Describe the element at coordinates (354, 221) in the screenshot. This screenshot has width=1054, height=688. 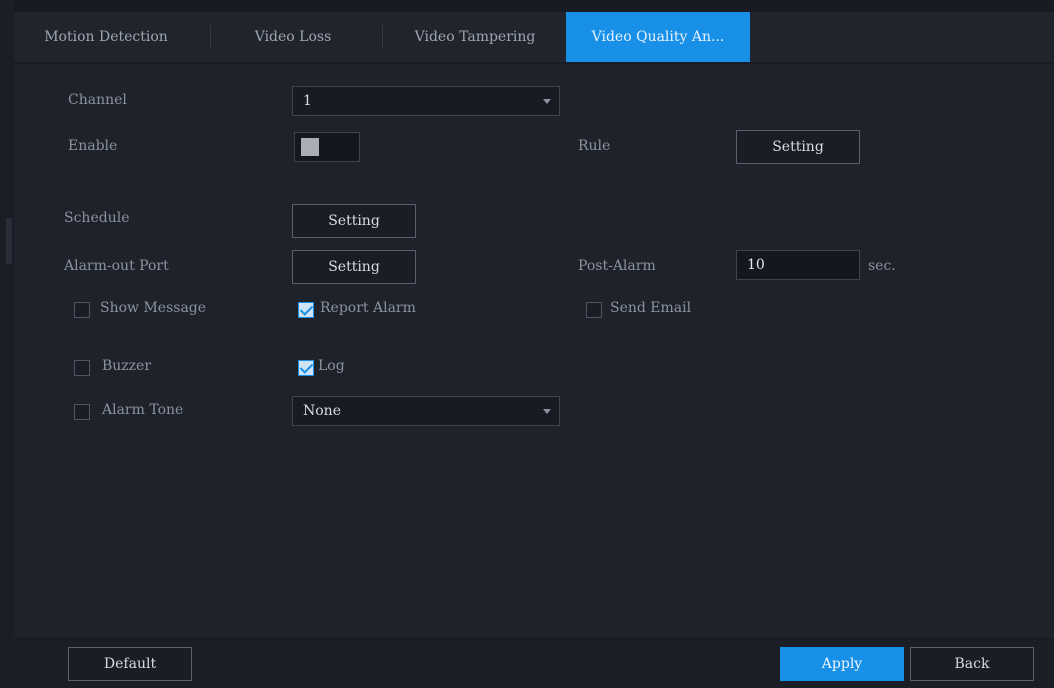
I see `schedule-setting-button: Setting` at that location.